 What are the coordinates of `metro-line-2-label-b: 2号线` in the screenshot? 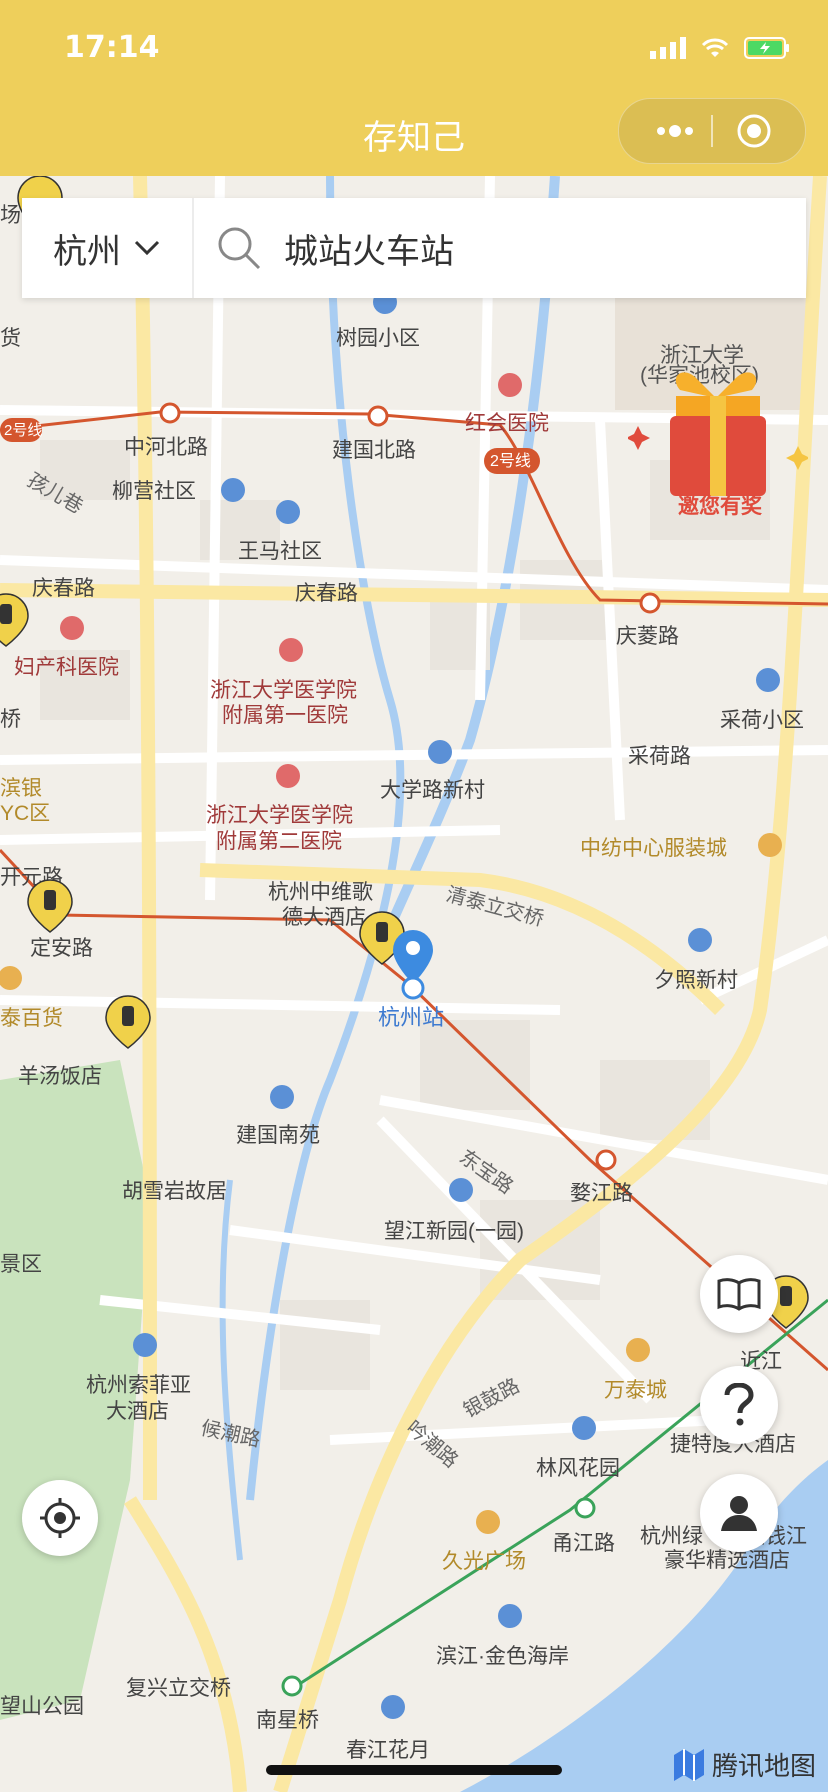 It's located at (510, 461).